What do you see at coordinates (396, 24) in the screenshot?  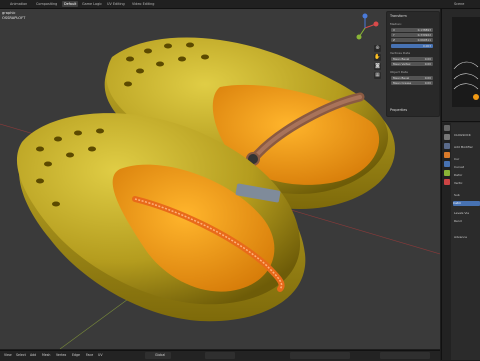 I see `median-label: Median:` at bounding box center [396, 24].